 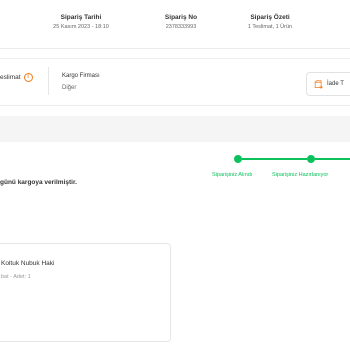 I want to click on product-meta: bat - Adet: 1, so click(x=16, y=277).